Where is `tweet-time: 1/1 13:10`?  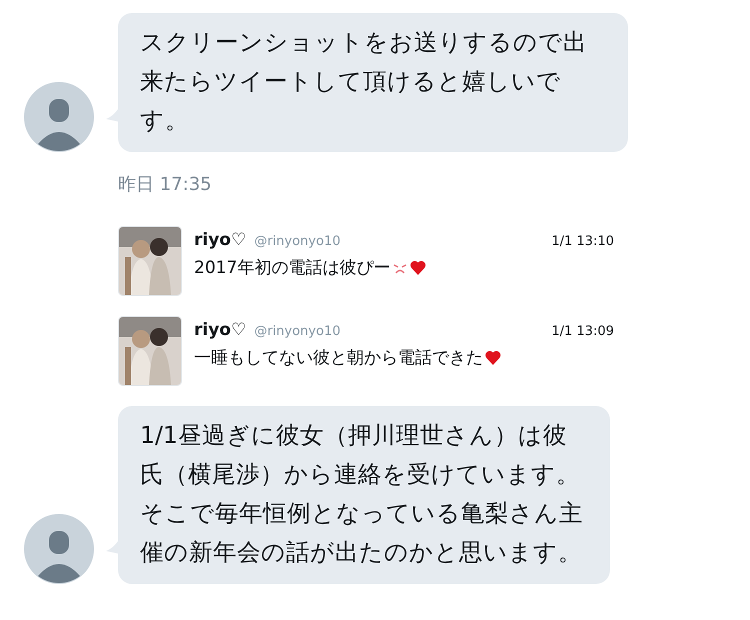
tweet-time: 1/1 13:10 is located at coordinates (582, 241).